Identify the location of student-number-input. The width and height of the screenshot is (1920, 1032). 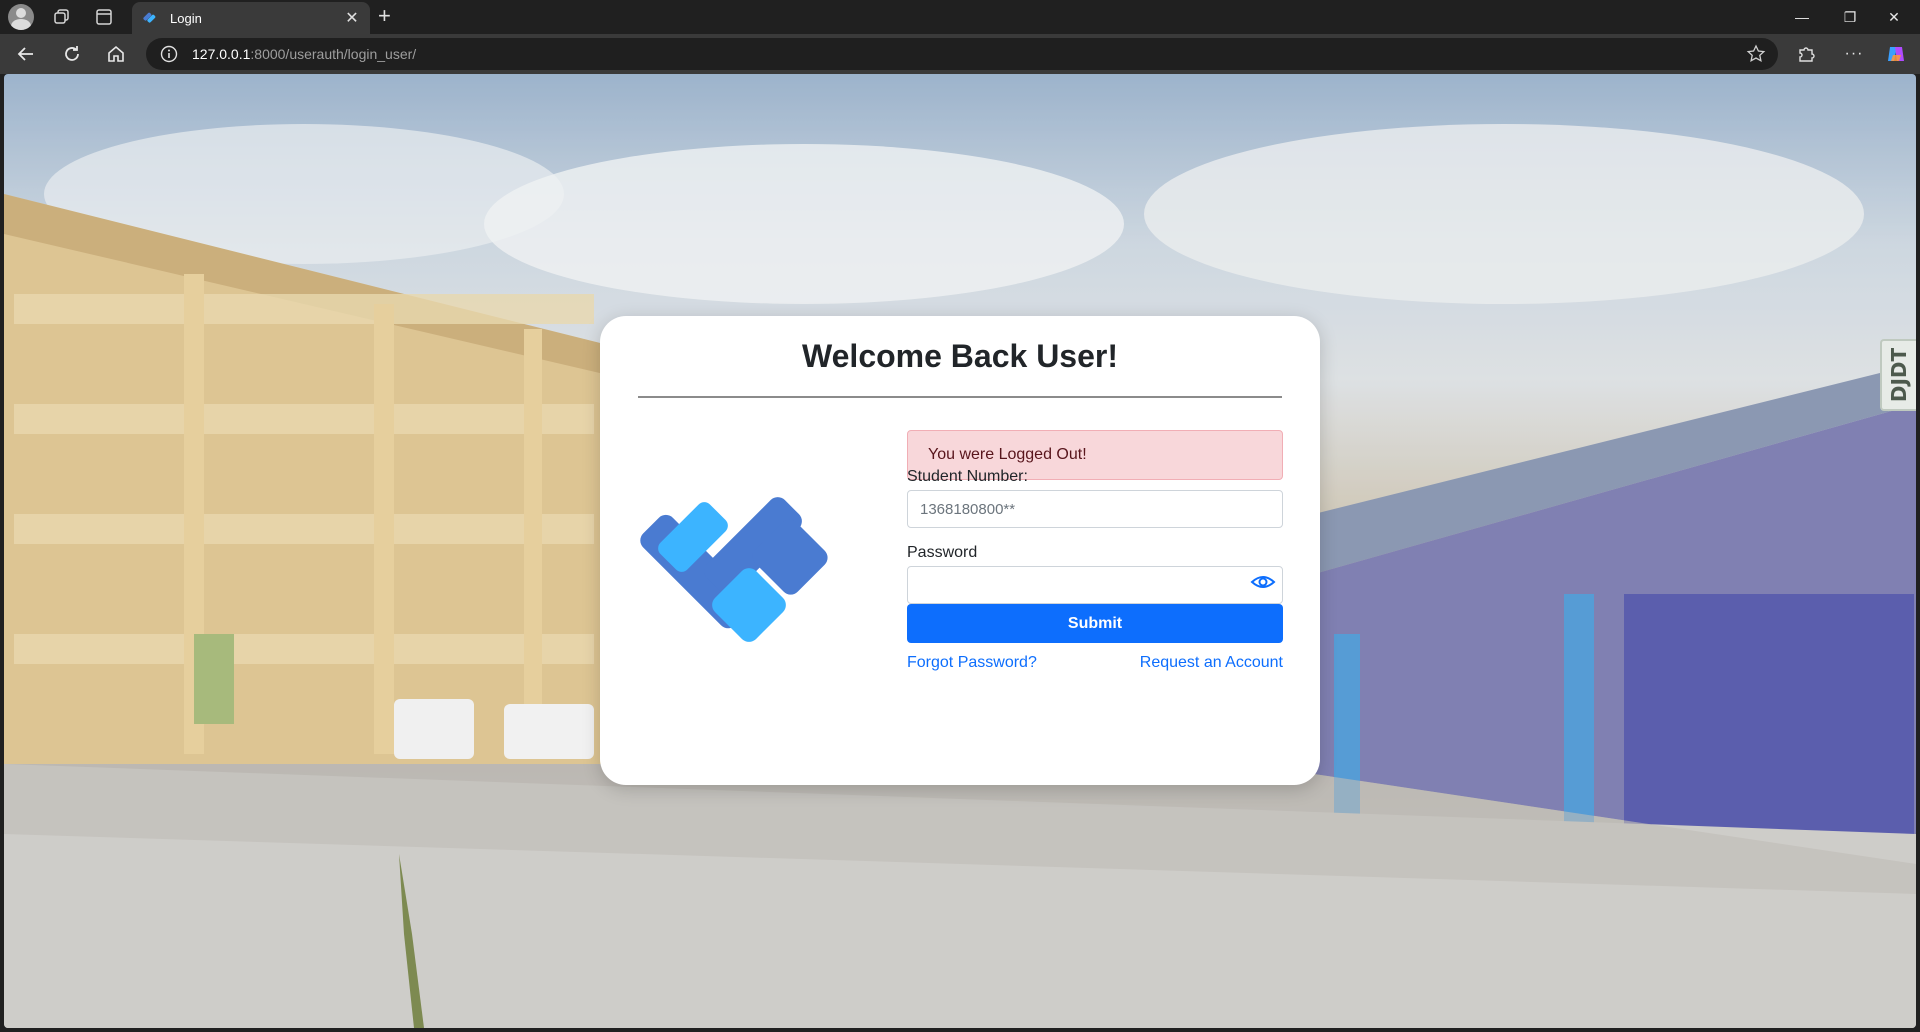
(1095, 509).